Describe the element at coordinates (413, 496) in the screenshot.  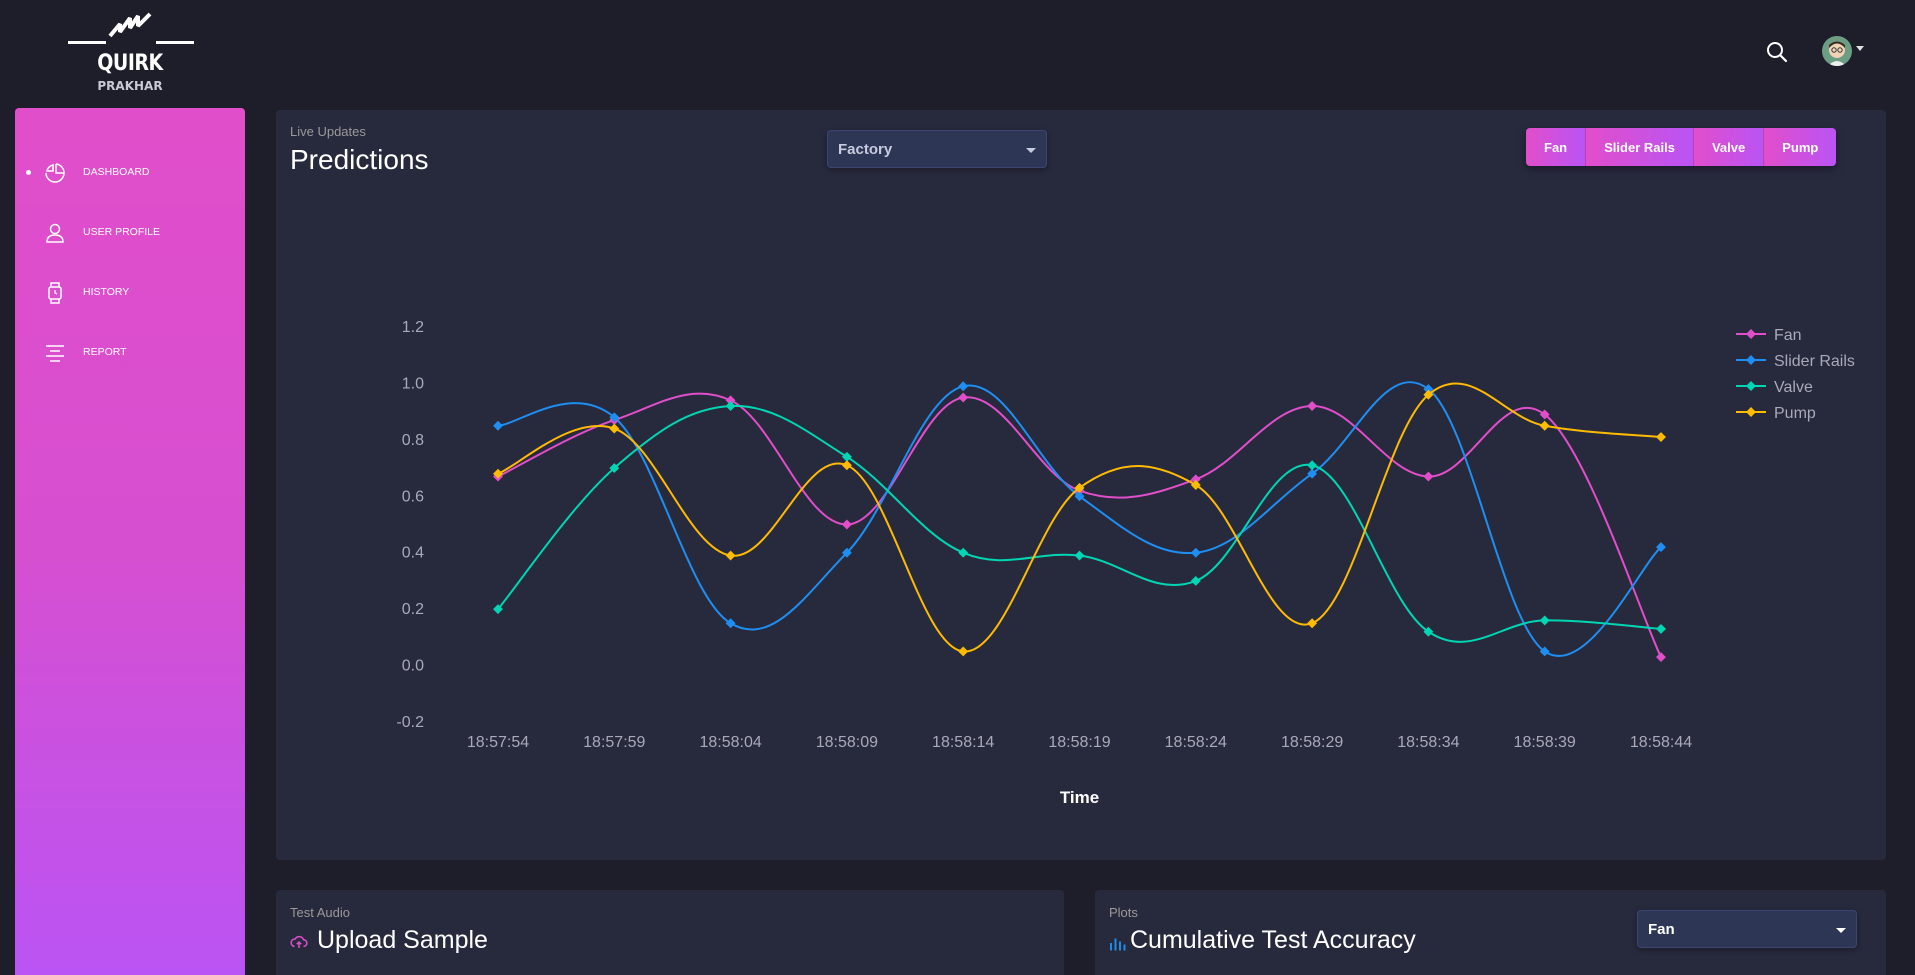
I see `y-tick-label: 0.6` at that location.